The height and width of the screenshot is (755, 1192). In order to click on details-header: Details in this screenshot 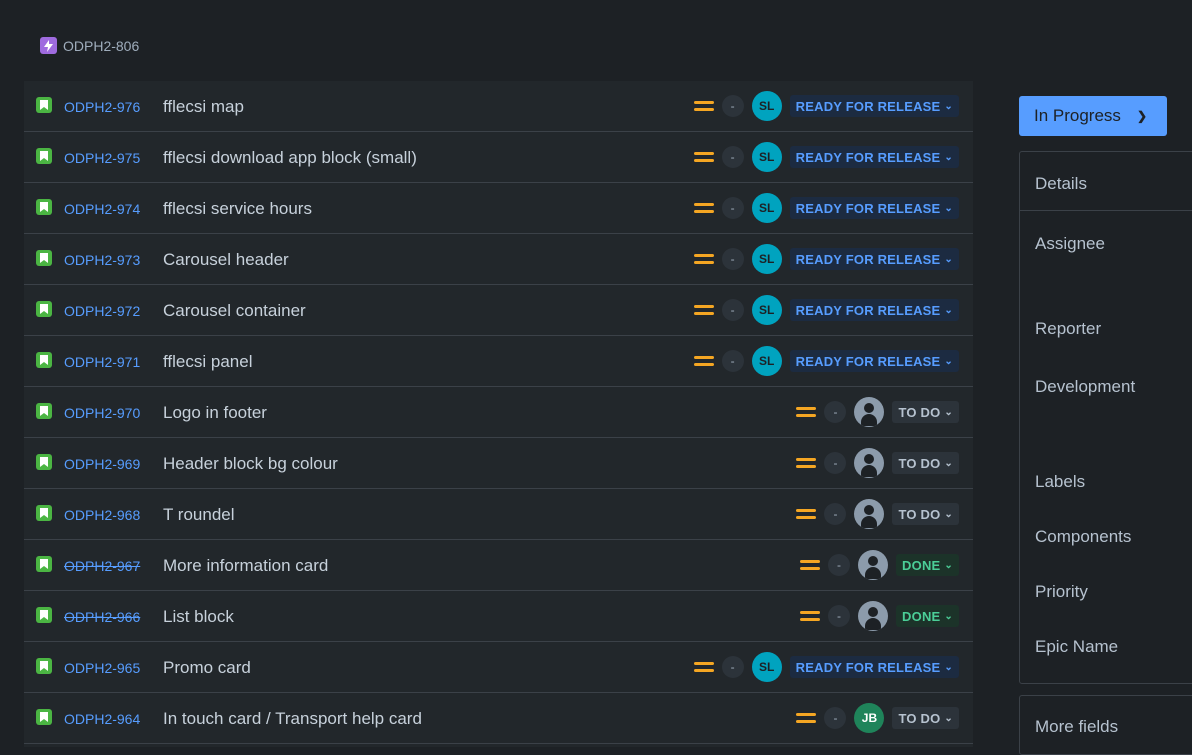, I will do `click(1106, 181)`.